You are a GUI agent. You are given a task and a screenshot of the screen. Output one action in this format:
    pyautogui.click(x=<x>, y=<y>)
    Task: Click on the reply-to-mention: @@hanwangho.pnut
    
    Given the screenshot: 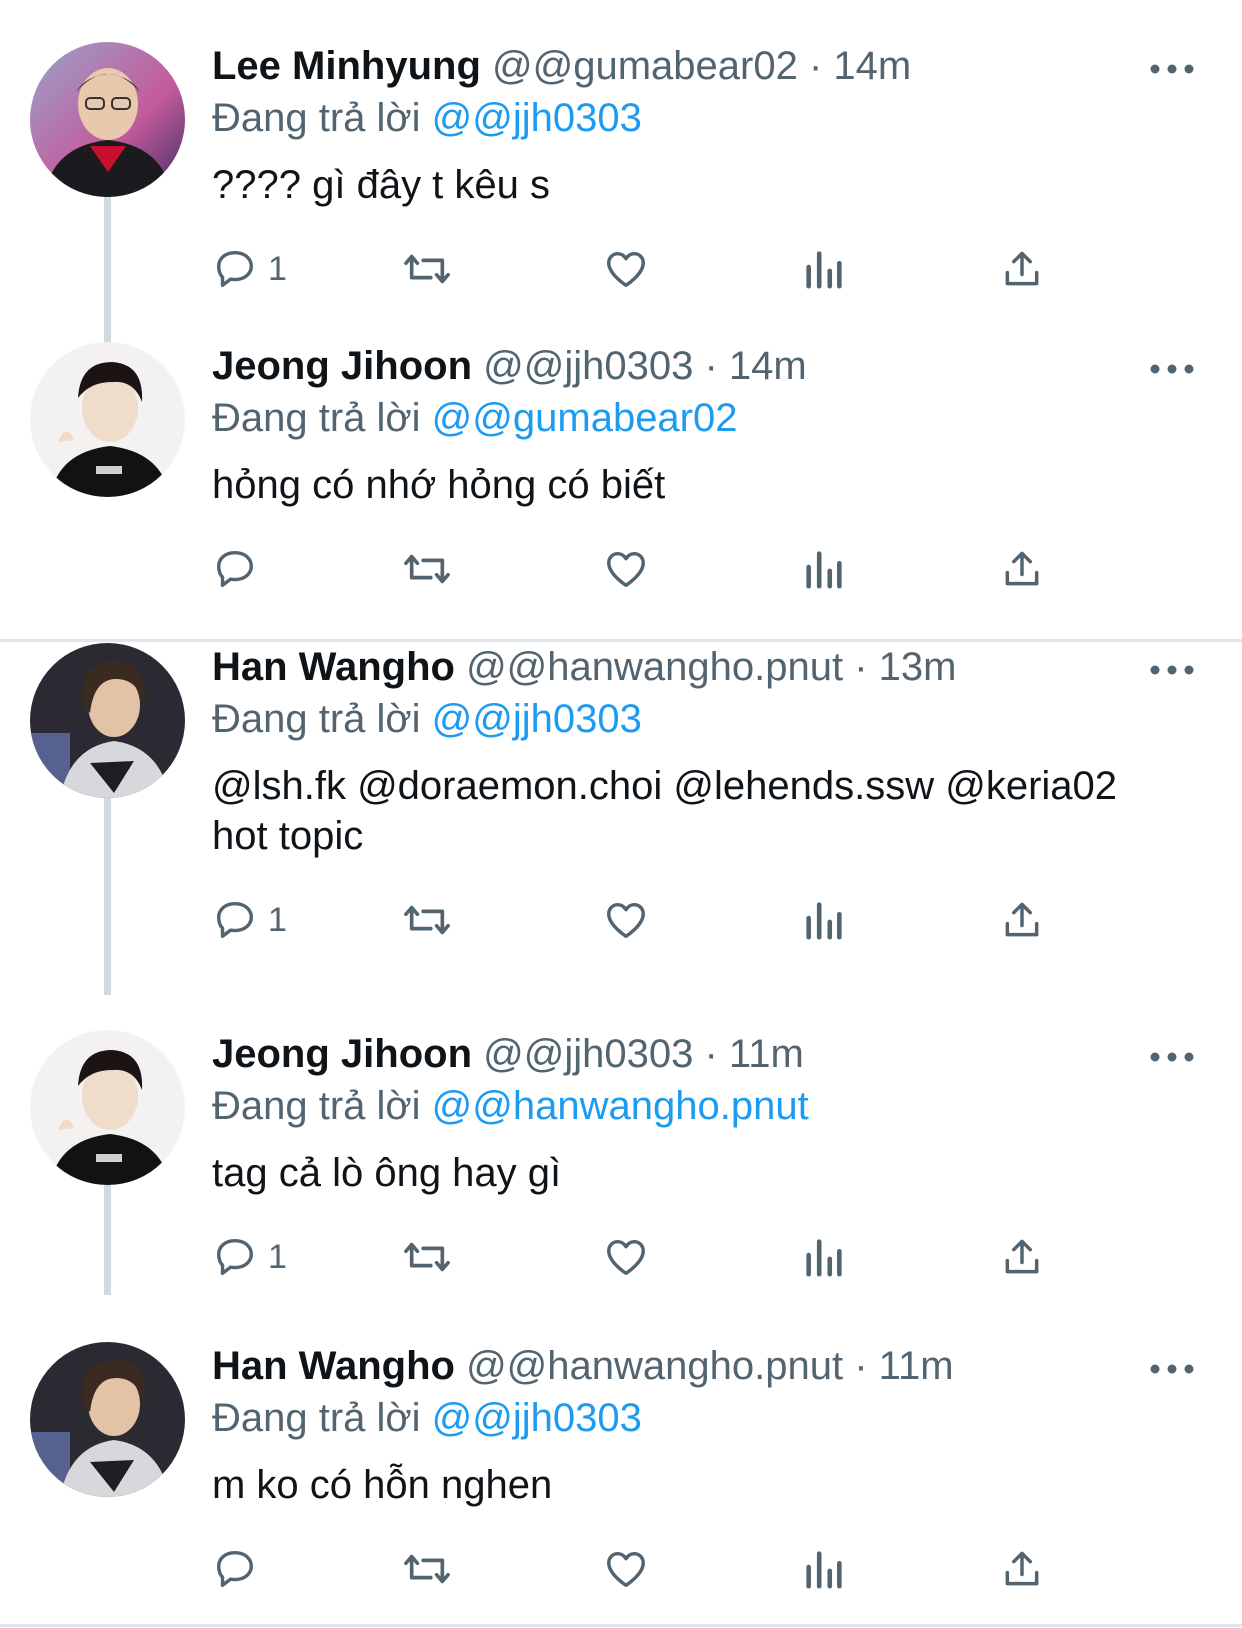 What is the action you would take?
    pyautogui.click(x=620, y=1106)
    